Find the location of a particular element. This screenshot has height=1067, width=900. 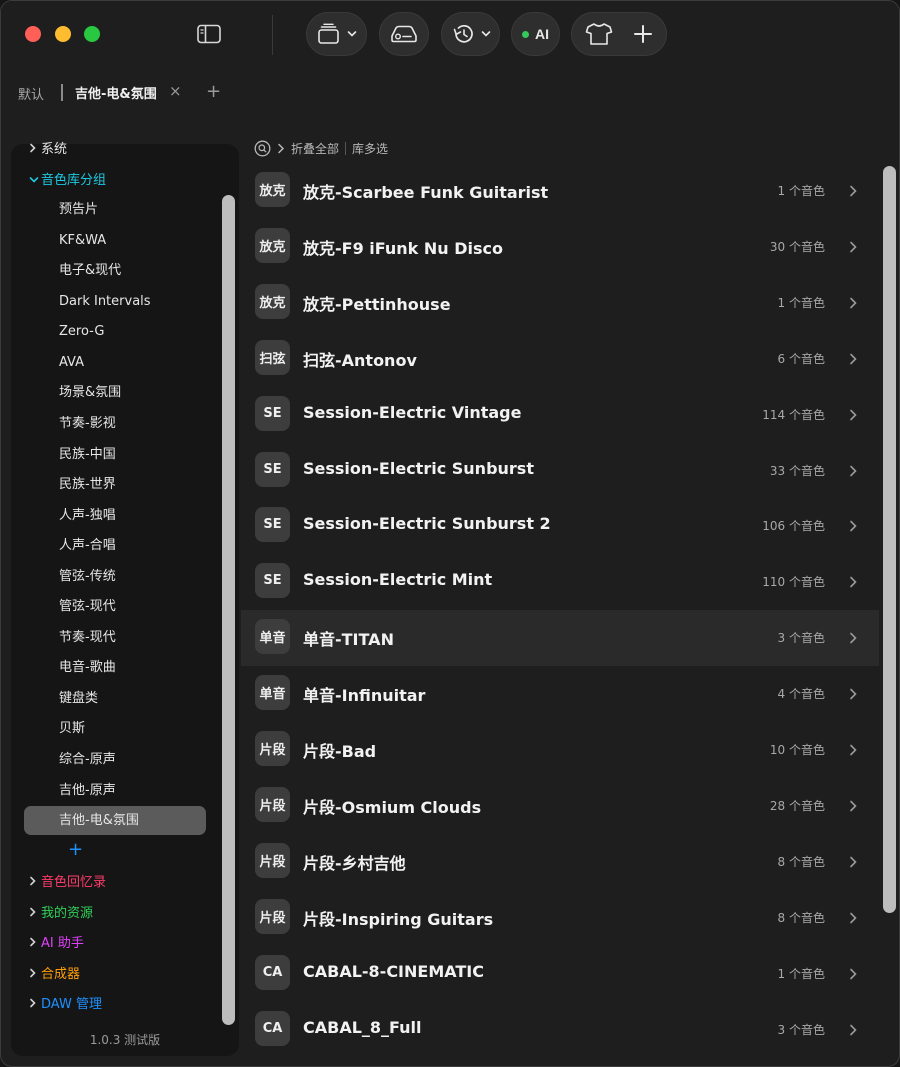

search-icon is located at coordinates (262, 148).